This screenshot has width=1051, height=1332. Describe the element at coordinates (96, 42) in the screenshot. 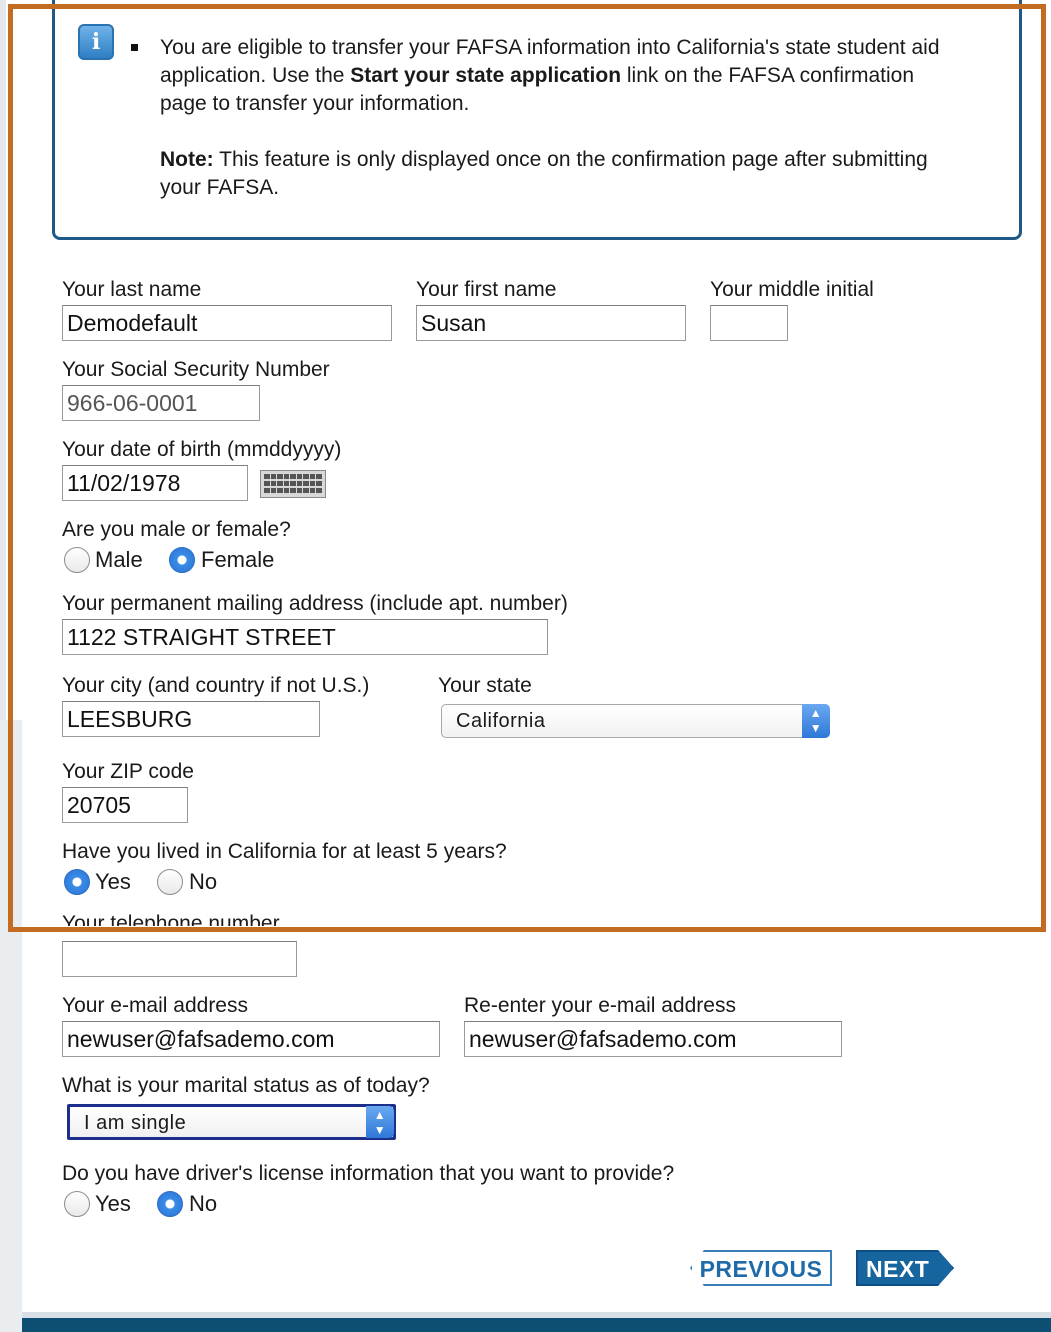

I see `info-icon: i` at that location.